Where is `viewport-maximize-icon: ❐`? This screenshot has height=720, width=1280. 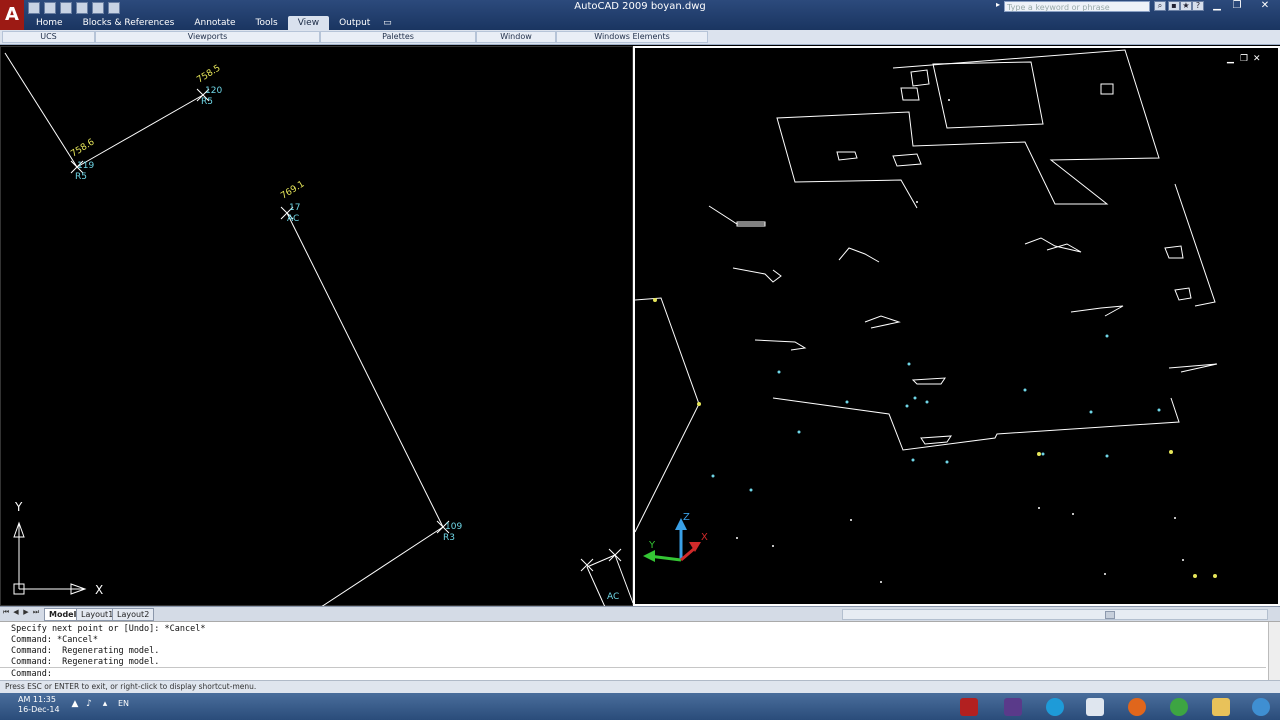
viewport-maximize-icon: ❐ is located at coordinates (1244, 59).